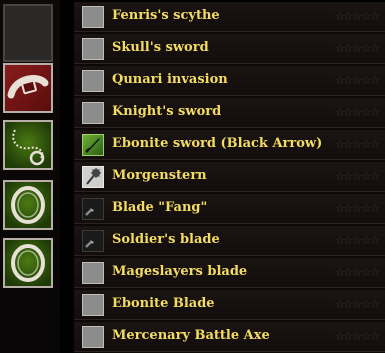  I want to click on list-item: Skull's sword ☆☆☆☆☆, so click(229, 49).